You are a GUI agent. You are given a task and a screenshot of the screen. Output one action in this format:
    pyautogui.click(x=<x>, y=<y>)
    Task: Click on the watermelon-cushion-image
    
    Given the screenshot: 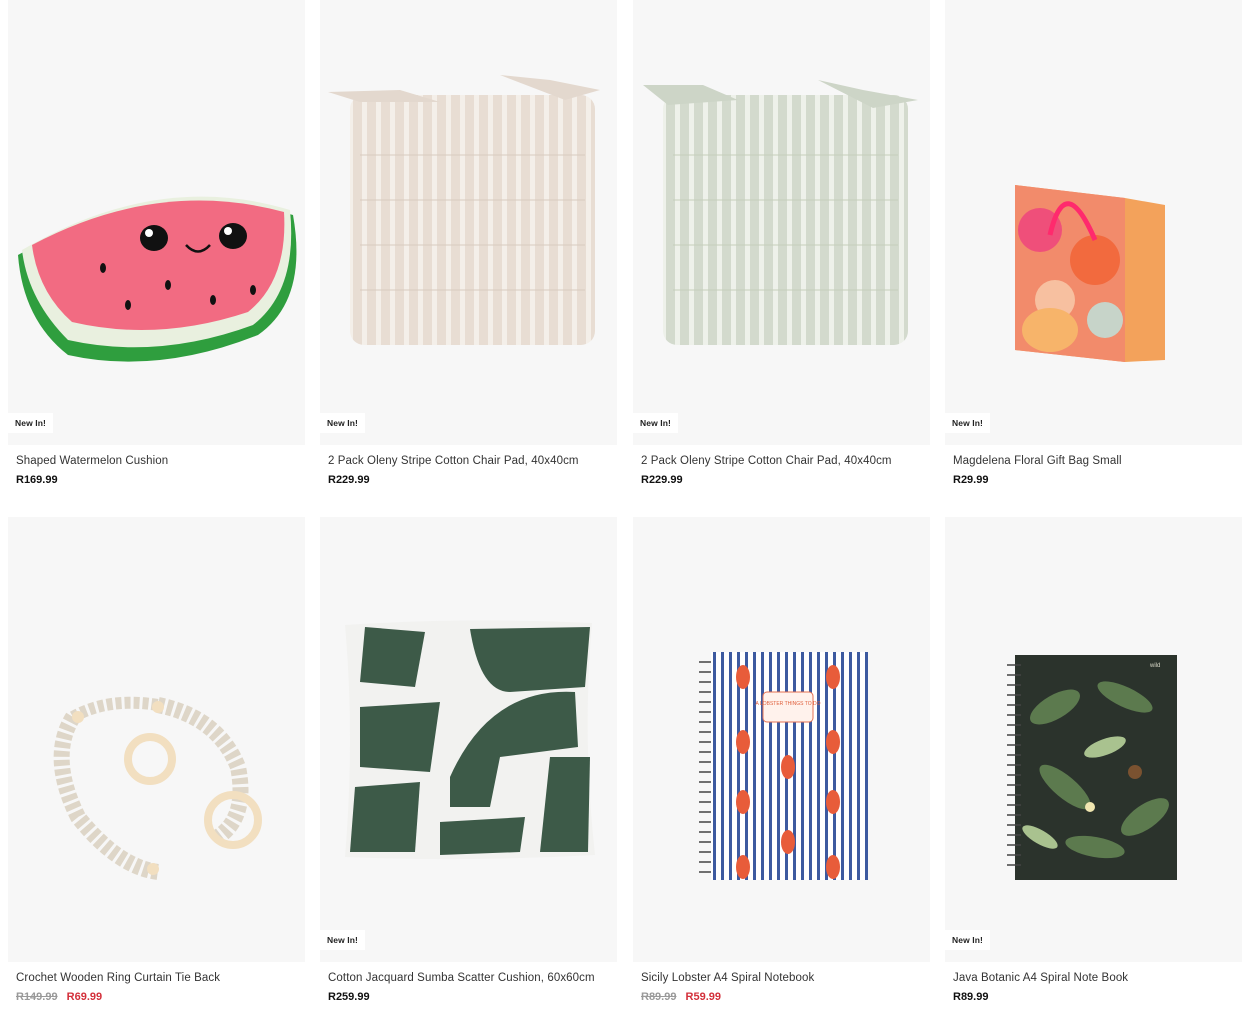 What is the action you would take?
    pyautogui.click(x=157, y=279)
    